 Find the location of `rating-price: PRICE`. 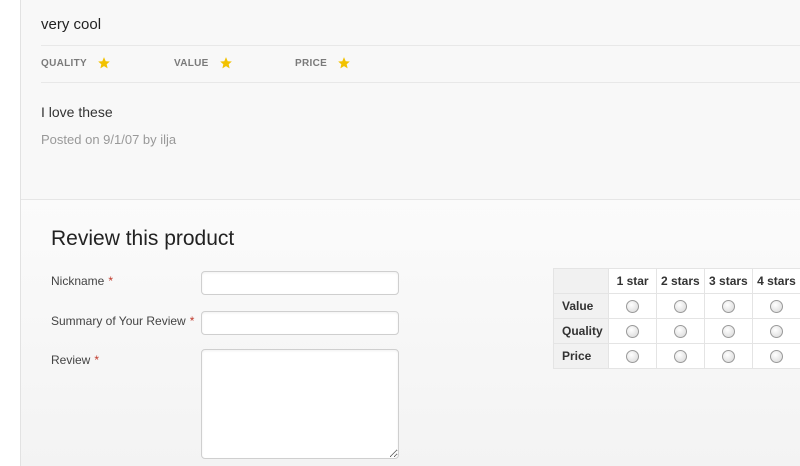

rating-price: PRICE is located at coordinates (323, 63).